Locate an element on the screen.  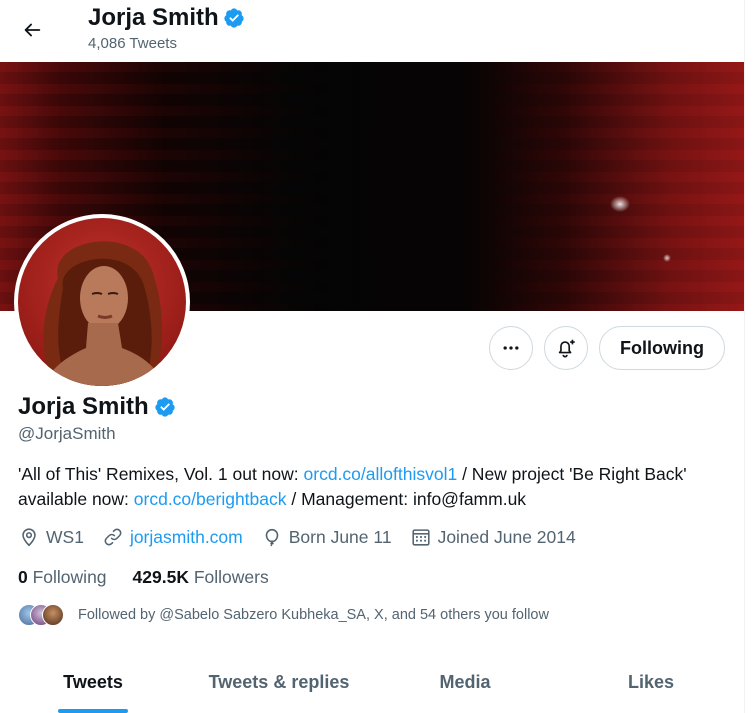
location-pin-icon is located at coordinates (29, 537).